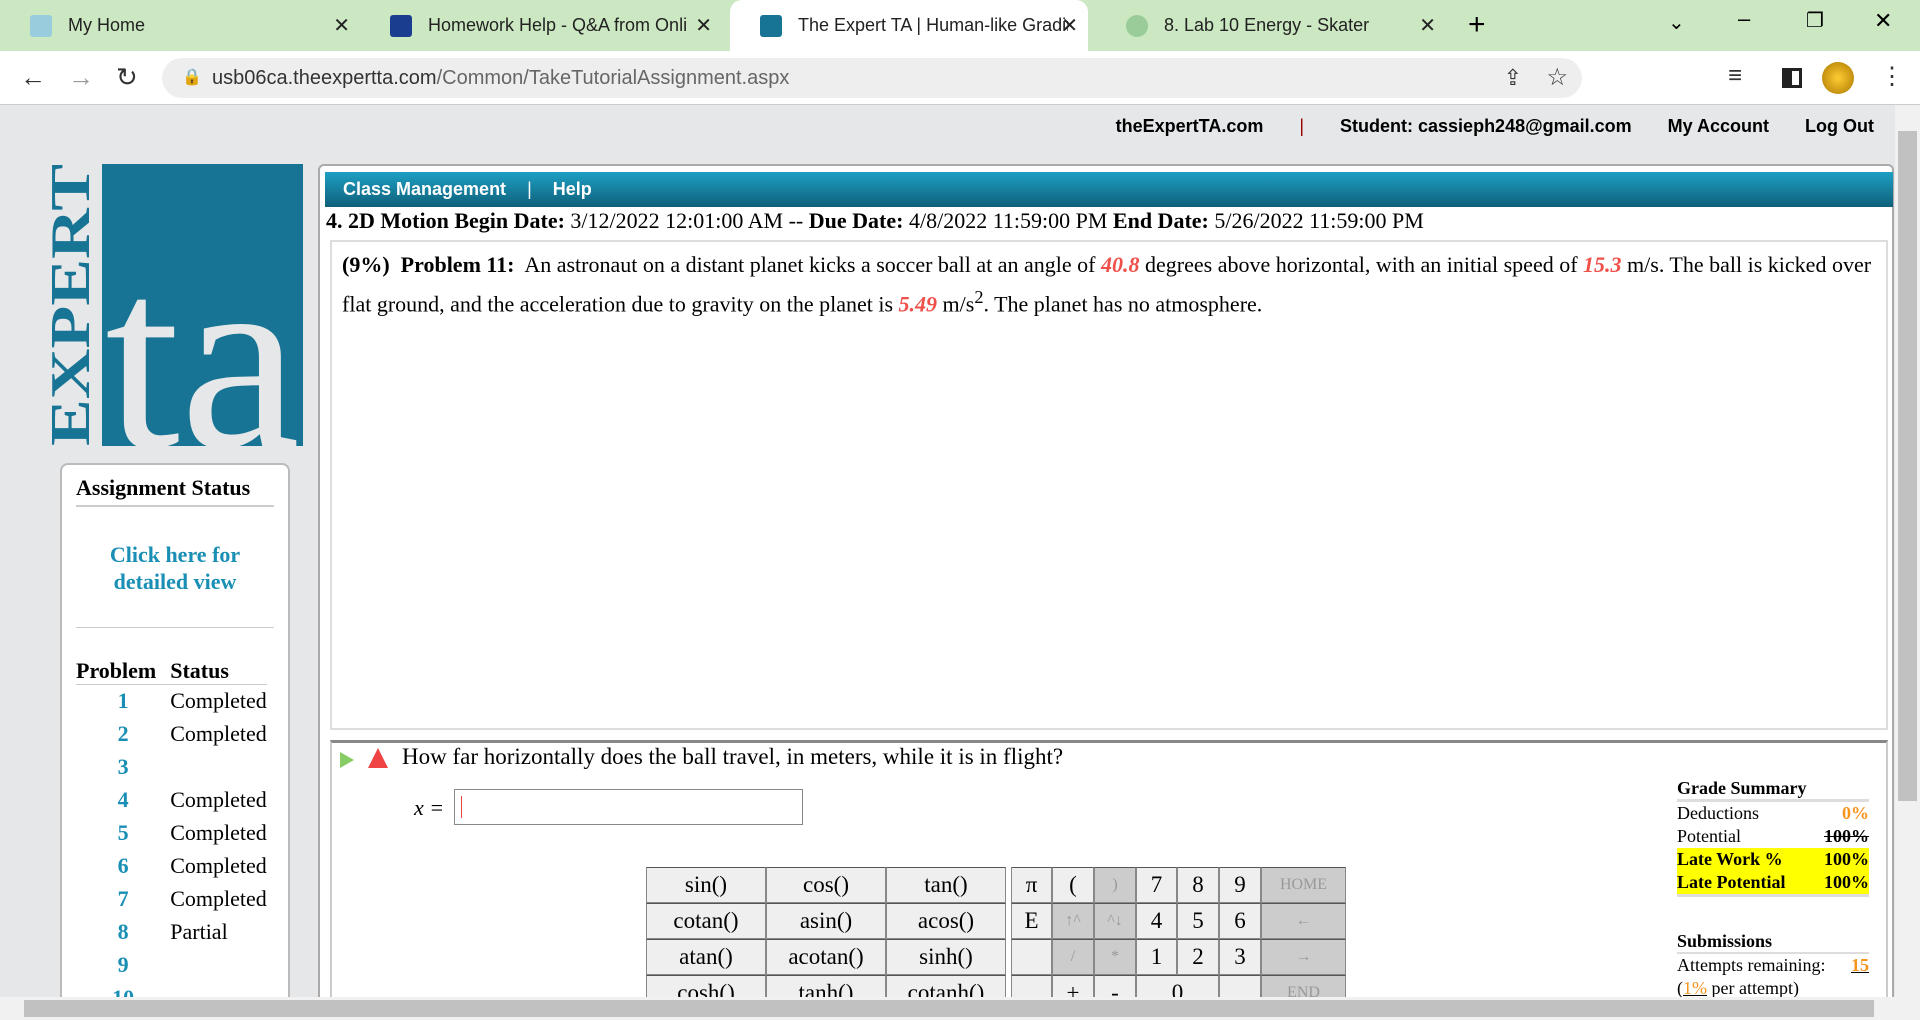 The image size is (1920, 1020). I want to click on key-button: →, so click(1303, 957).